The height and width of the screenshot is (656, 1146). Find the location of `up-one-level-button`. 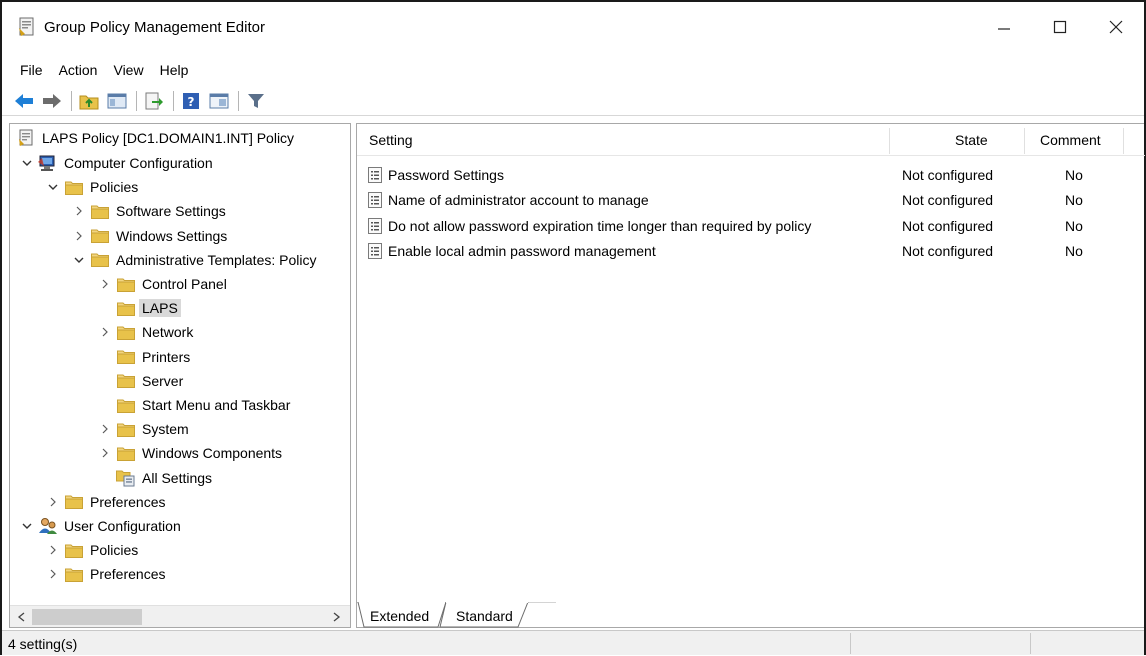

up-one-level-button is located at coordinates (89, 101).